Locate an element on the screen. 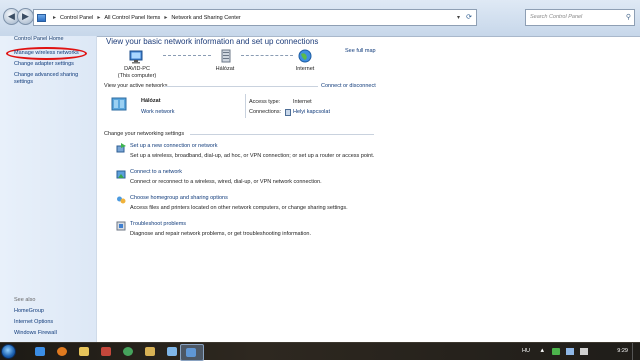  work-network-icon is located at coordinates (119, 104).